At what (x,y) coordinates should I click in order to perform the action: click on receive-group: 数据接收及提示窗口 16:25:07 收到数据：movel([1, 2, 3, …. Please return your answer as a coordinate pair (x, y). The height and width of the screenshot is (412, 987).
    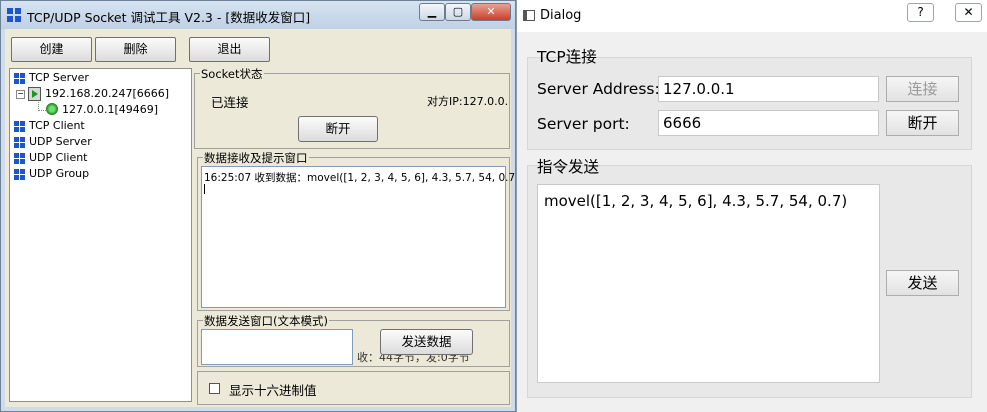
    Looking at the image, I should click on (358, 230).